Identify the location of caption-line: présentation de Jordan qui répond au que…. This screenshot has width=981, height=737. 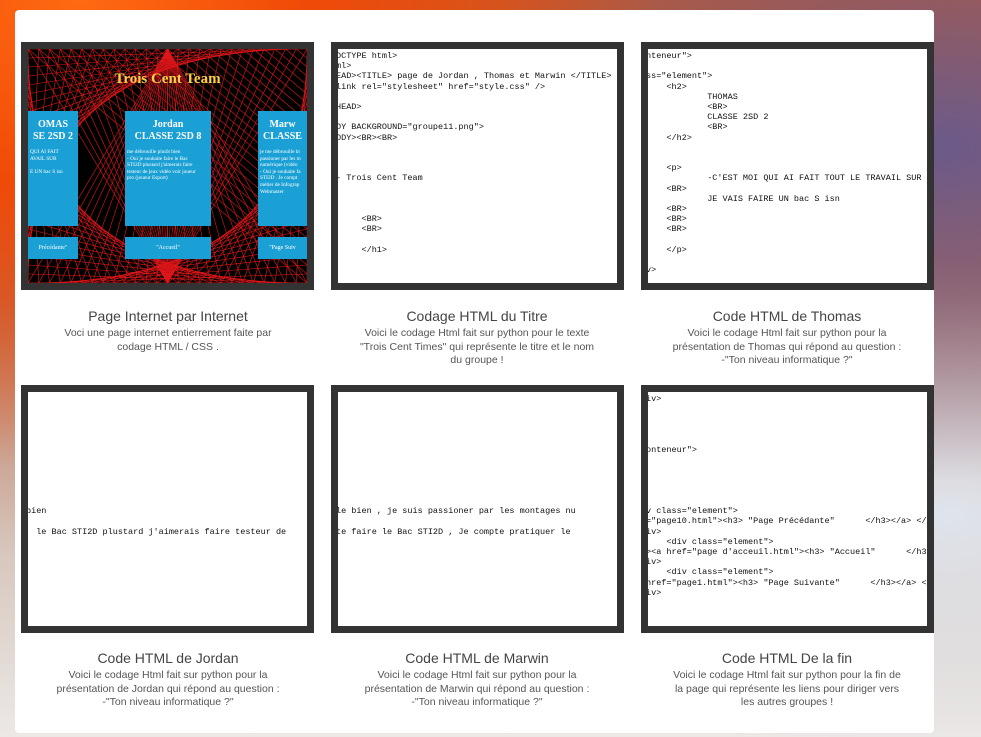
(168, 688).